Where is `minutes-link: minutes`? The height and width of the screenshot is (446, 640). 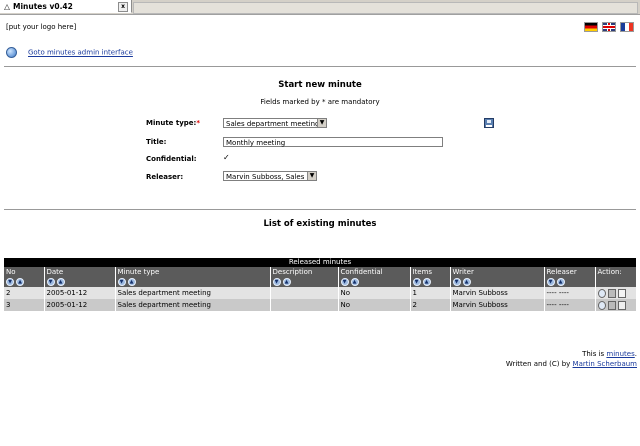 minutes-link: minutes is located at coordinates (620, 354).